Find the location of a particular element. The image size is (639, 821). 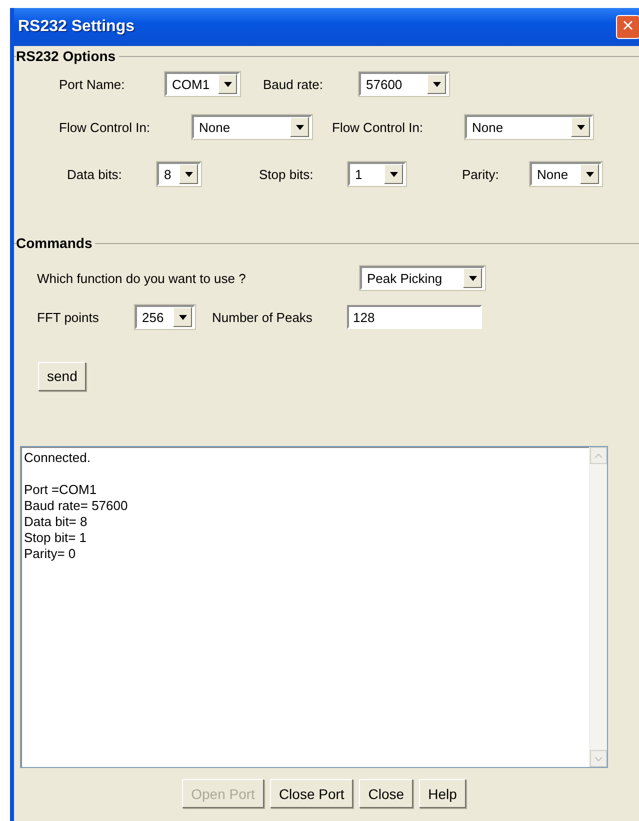

dropdown: COM1 is located at coordinates (202, 84).